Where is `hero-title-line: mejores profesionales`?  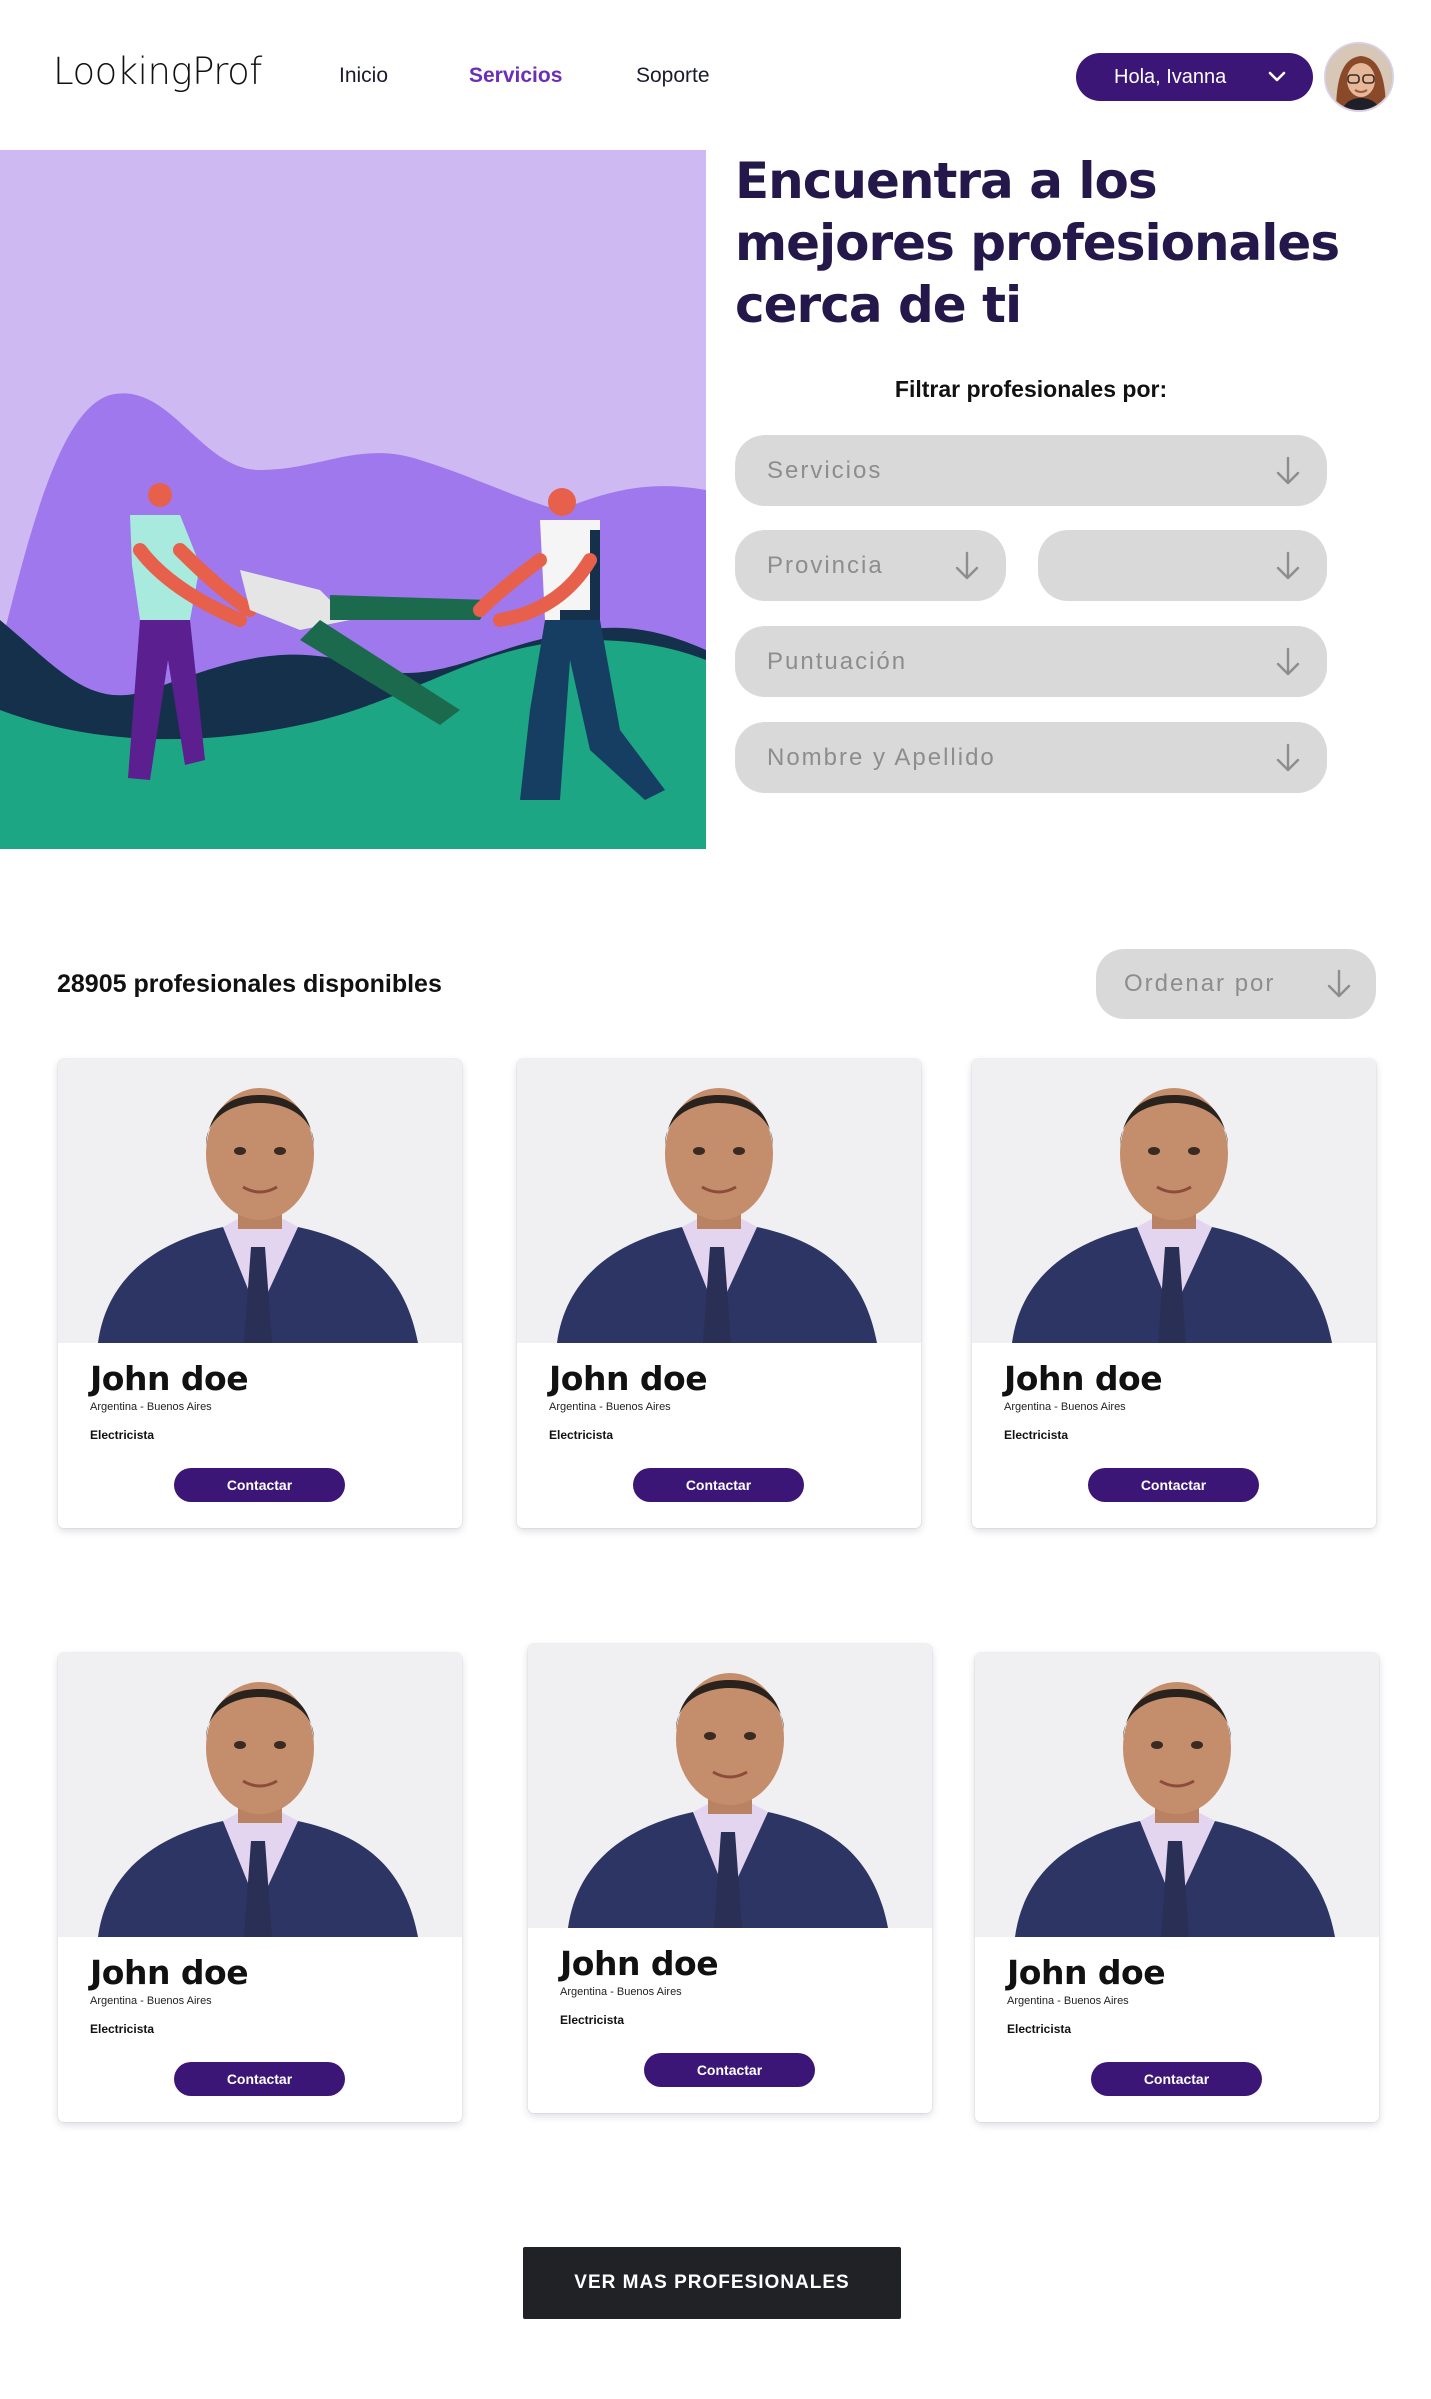
hero-title-line: mejores profesionales is located at coordinates (1037, 243).